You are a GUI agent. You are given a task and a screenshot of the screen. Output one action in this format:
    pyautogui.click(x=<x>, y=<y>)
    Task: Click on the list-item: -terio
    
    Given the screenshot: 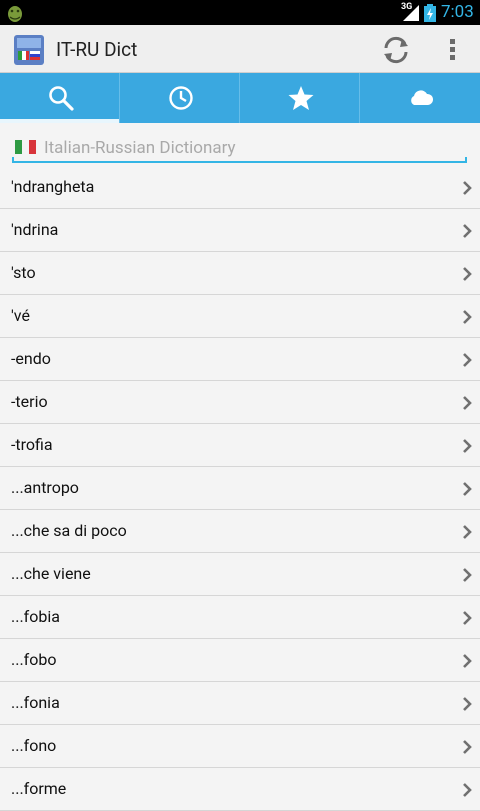 What is the action you would take?
    pyautogui.click(x=240, y=402)
    